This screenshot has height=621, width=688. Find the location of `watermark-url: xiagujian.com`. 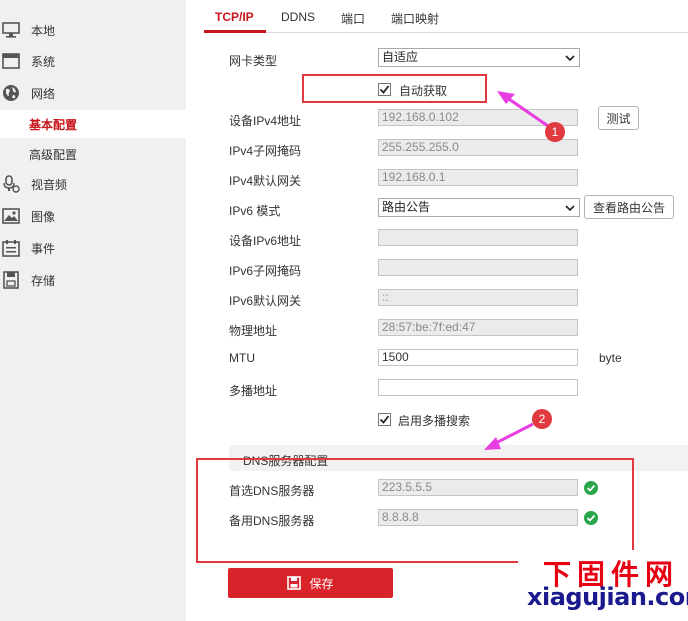

watermark-url: xiagujian.com is located at coordinates (607, 597).